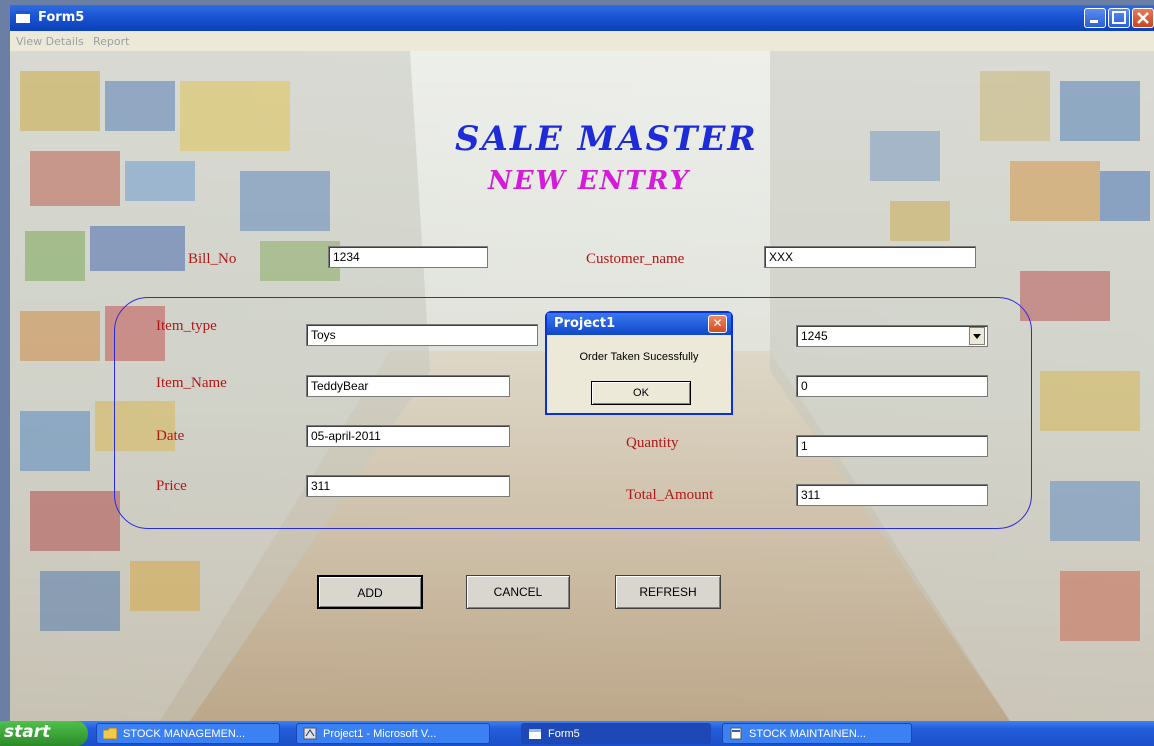  Describe the element at coordinates (606, 139) in the screenshot. I see `sale-master-heading: SALE MASTER` at that location.